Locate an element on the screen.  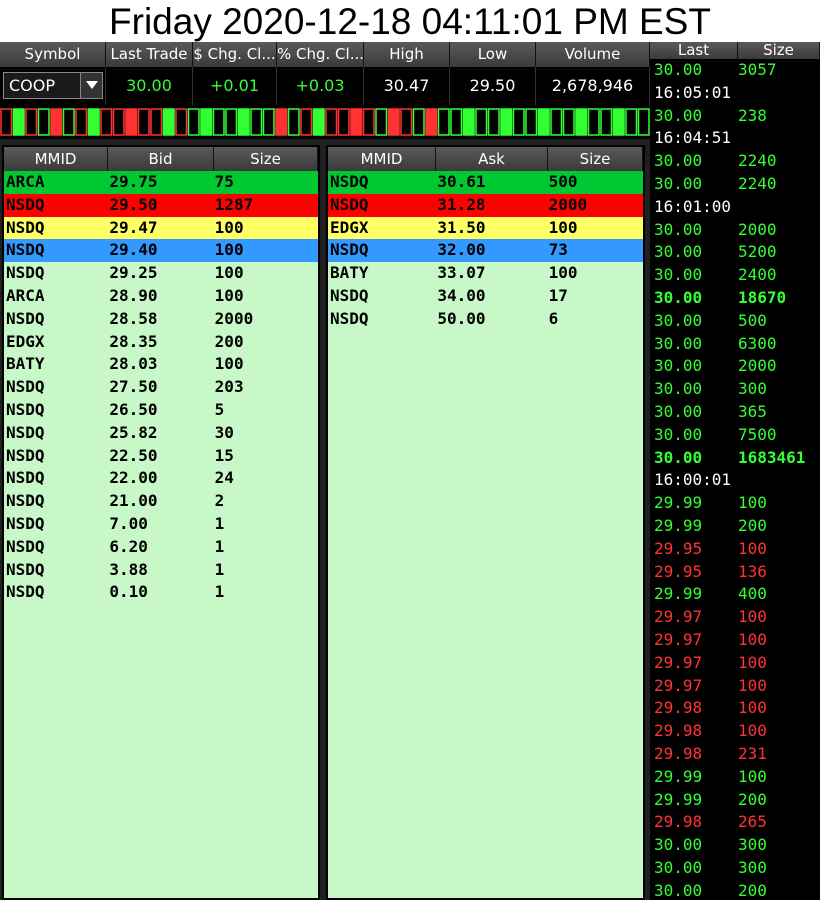
book-cell-price: 29.75 is located at coordinates (133, 181).